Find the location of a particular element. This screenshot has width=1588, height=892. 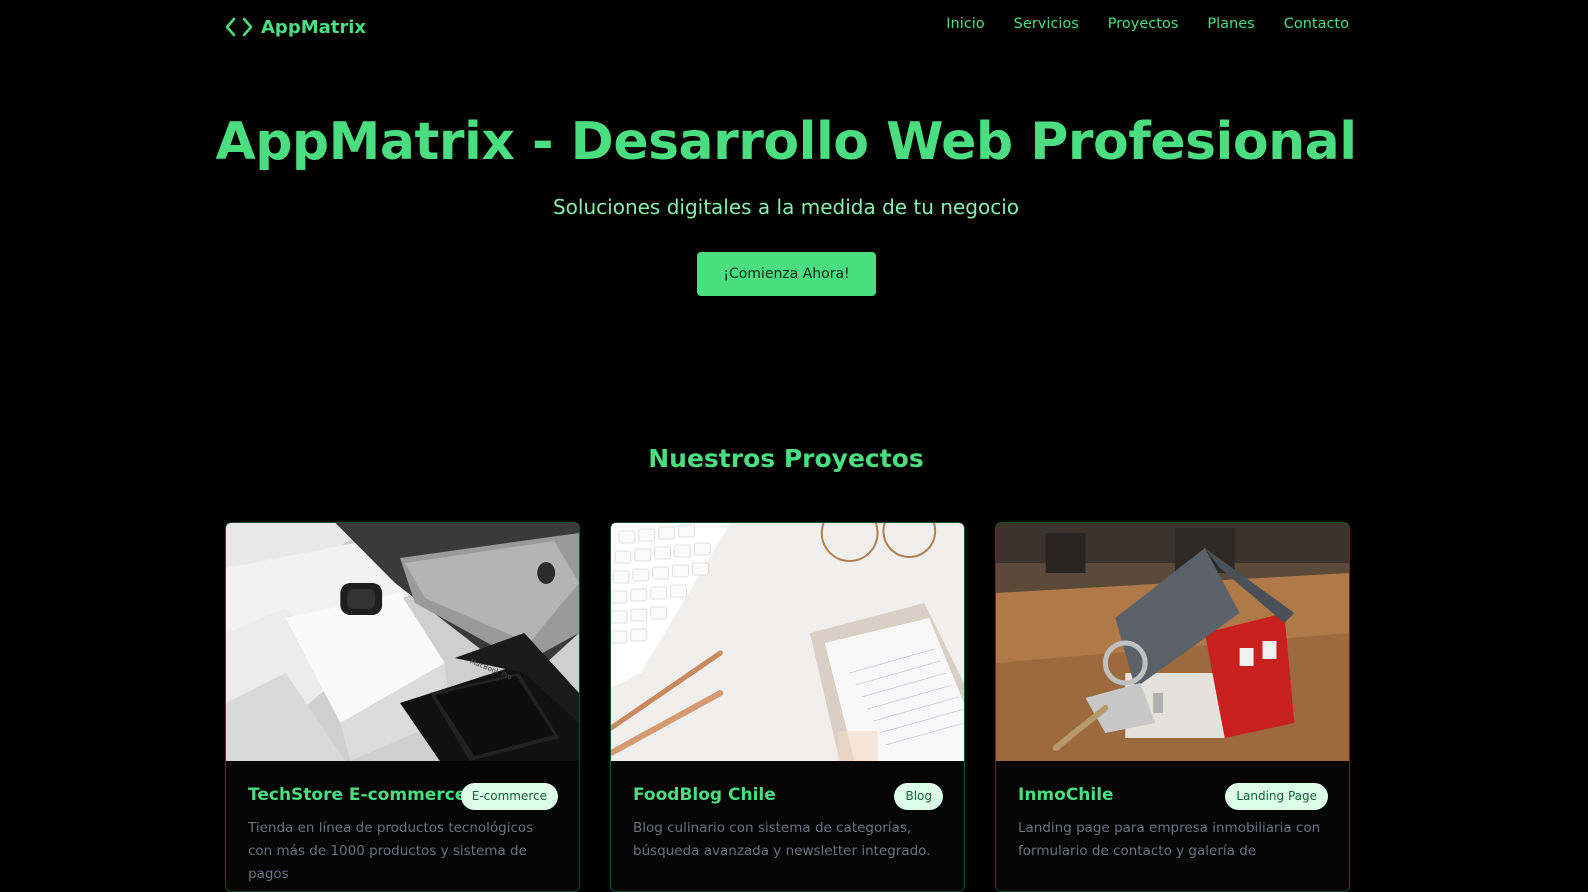

brand-logo: AppMatrix is located at coordinates (295, 27).